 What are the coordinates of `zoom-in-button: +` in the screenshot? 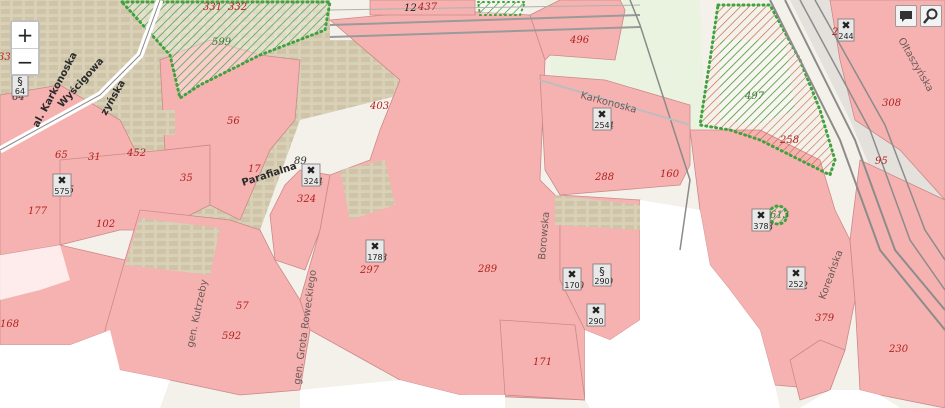 It's located at (25, 35).